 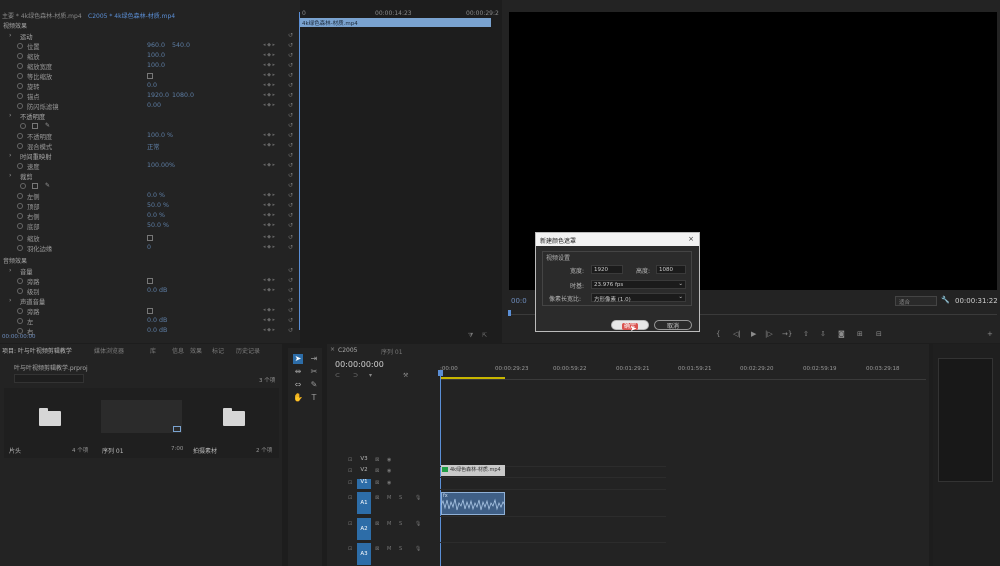 I want to click on project-tab: 库, so click(x=153, y=351).